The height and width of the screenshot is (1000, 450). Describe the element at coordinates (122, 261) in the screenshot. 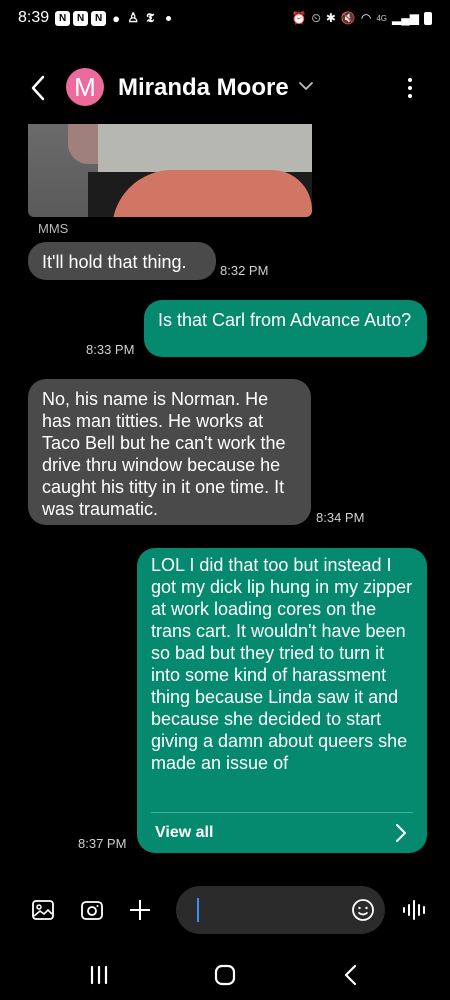

I see `incoming-message: It'll hold that thing.` at that location.